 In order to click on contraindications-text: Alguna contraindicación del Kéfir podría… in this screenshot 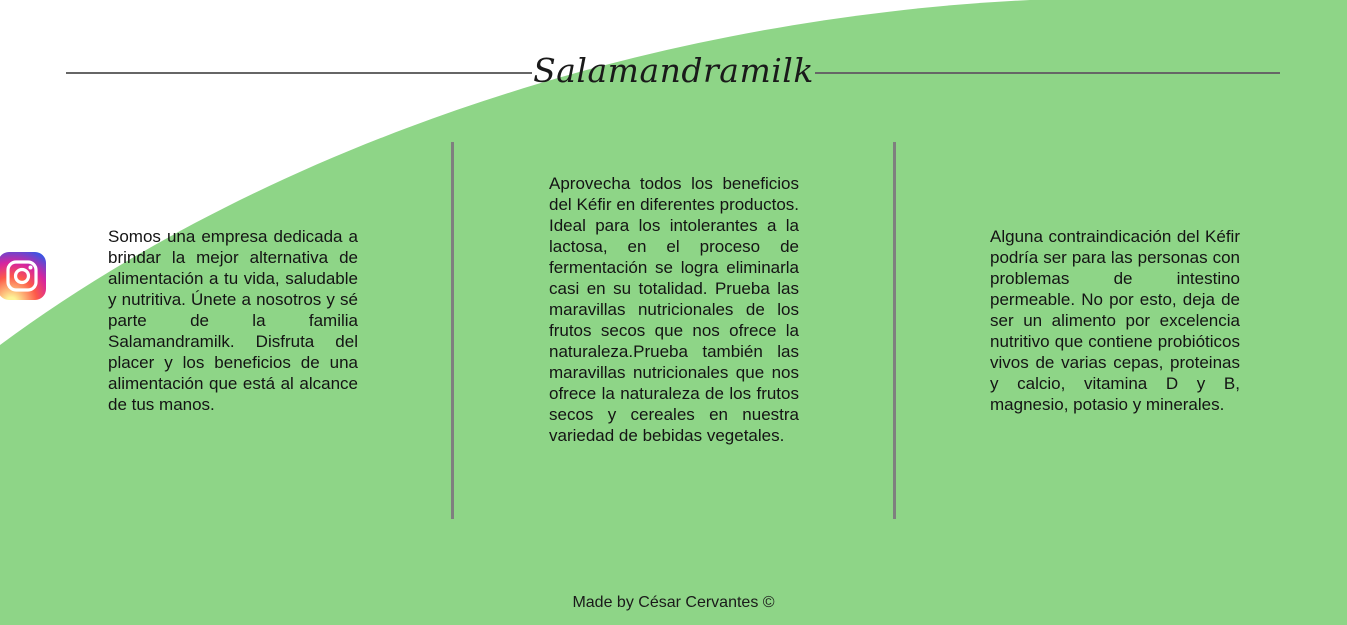, I will do `click(1115, 320)`.